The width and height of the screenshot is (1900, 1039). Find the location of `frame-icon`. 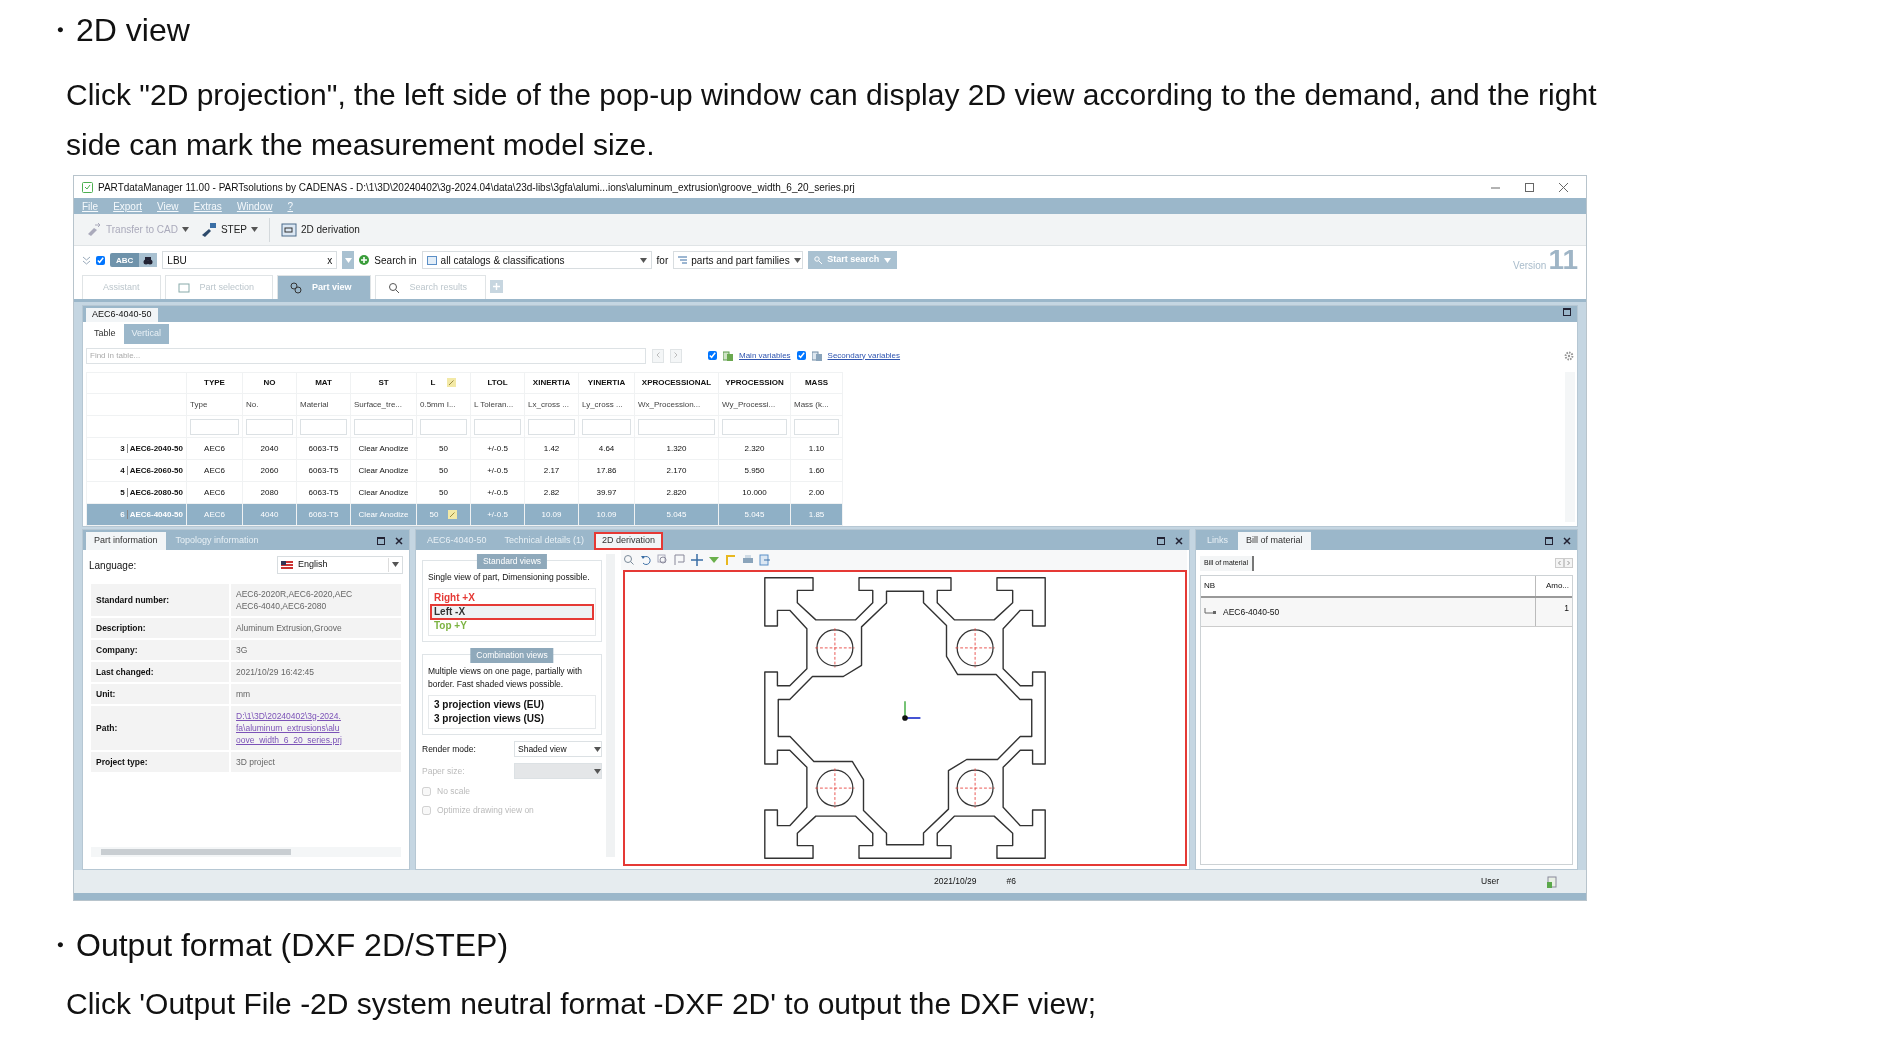

frame-icon is located at coordinates (680, 560).